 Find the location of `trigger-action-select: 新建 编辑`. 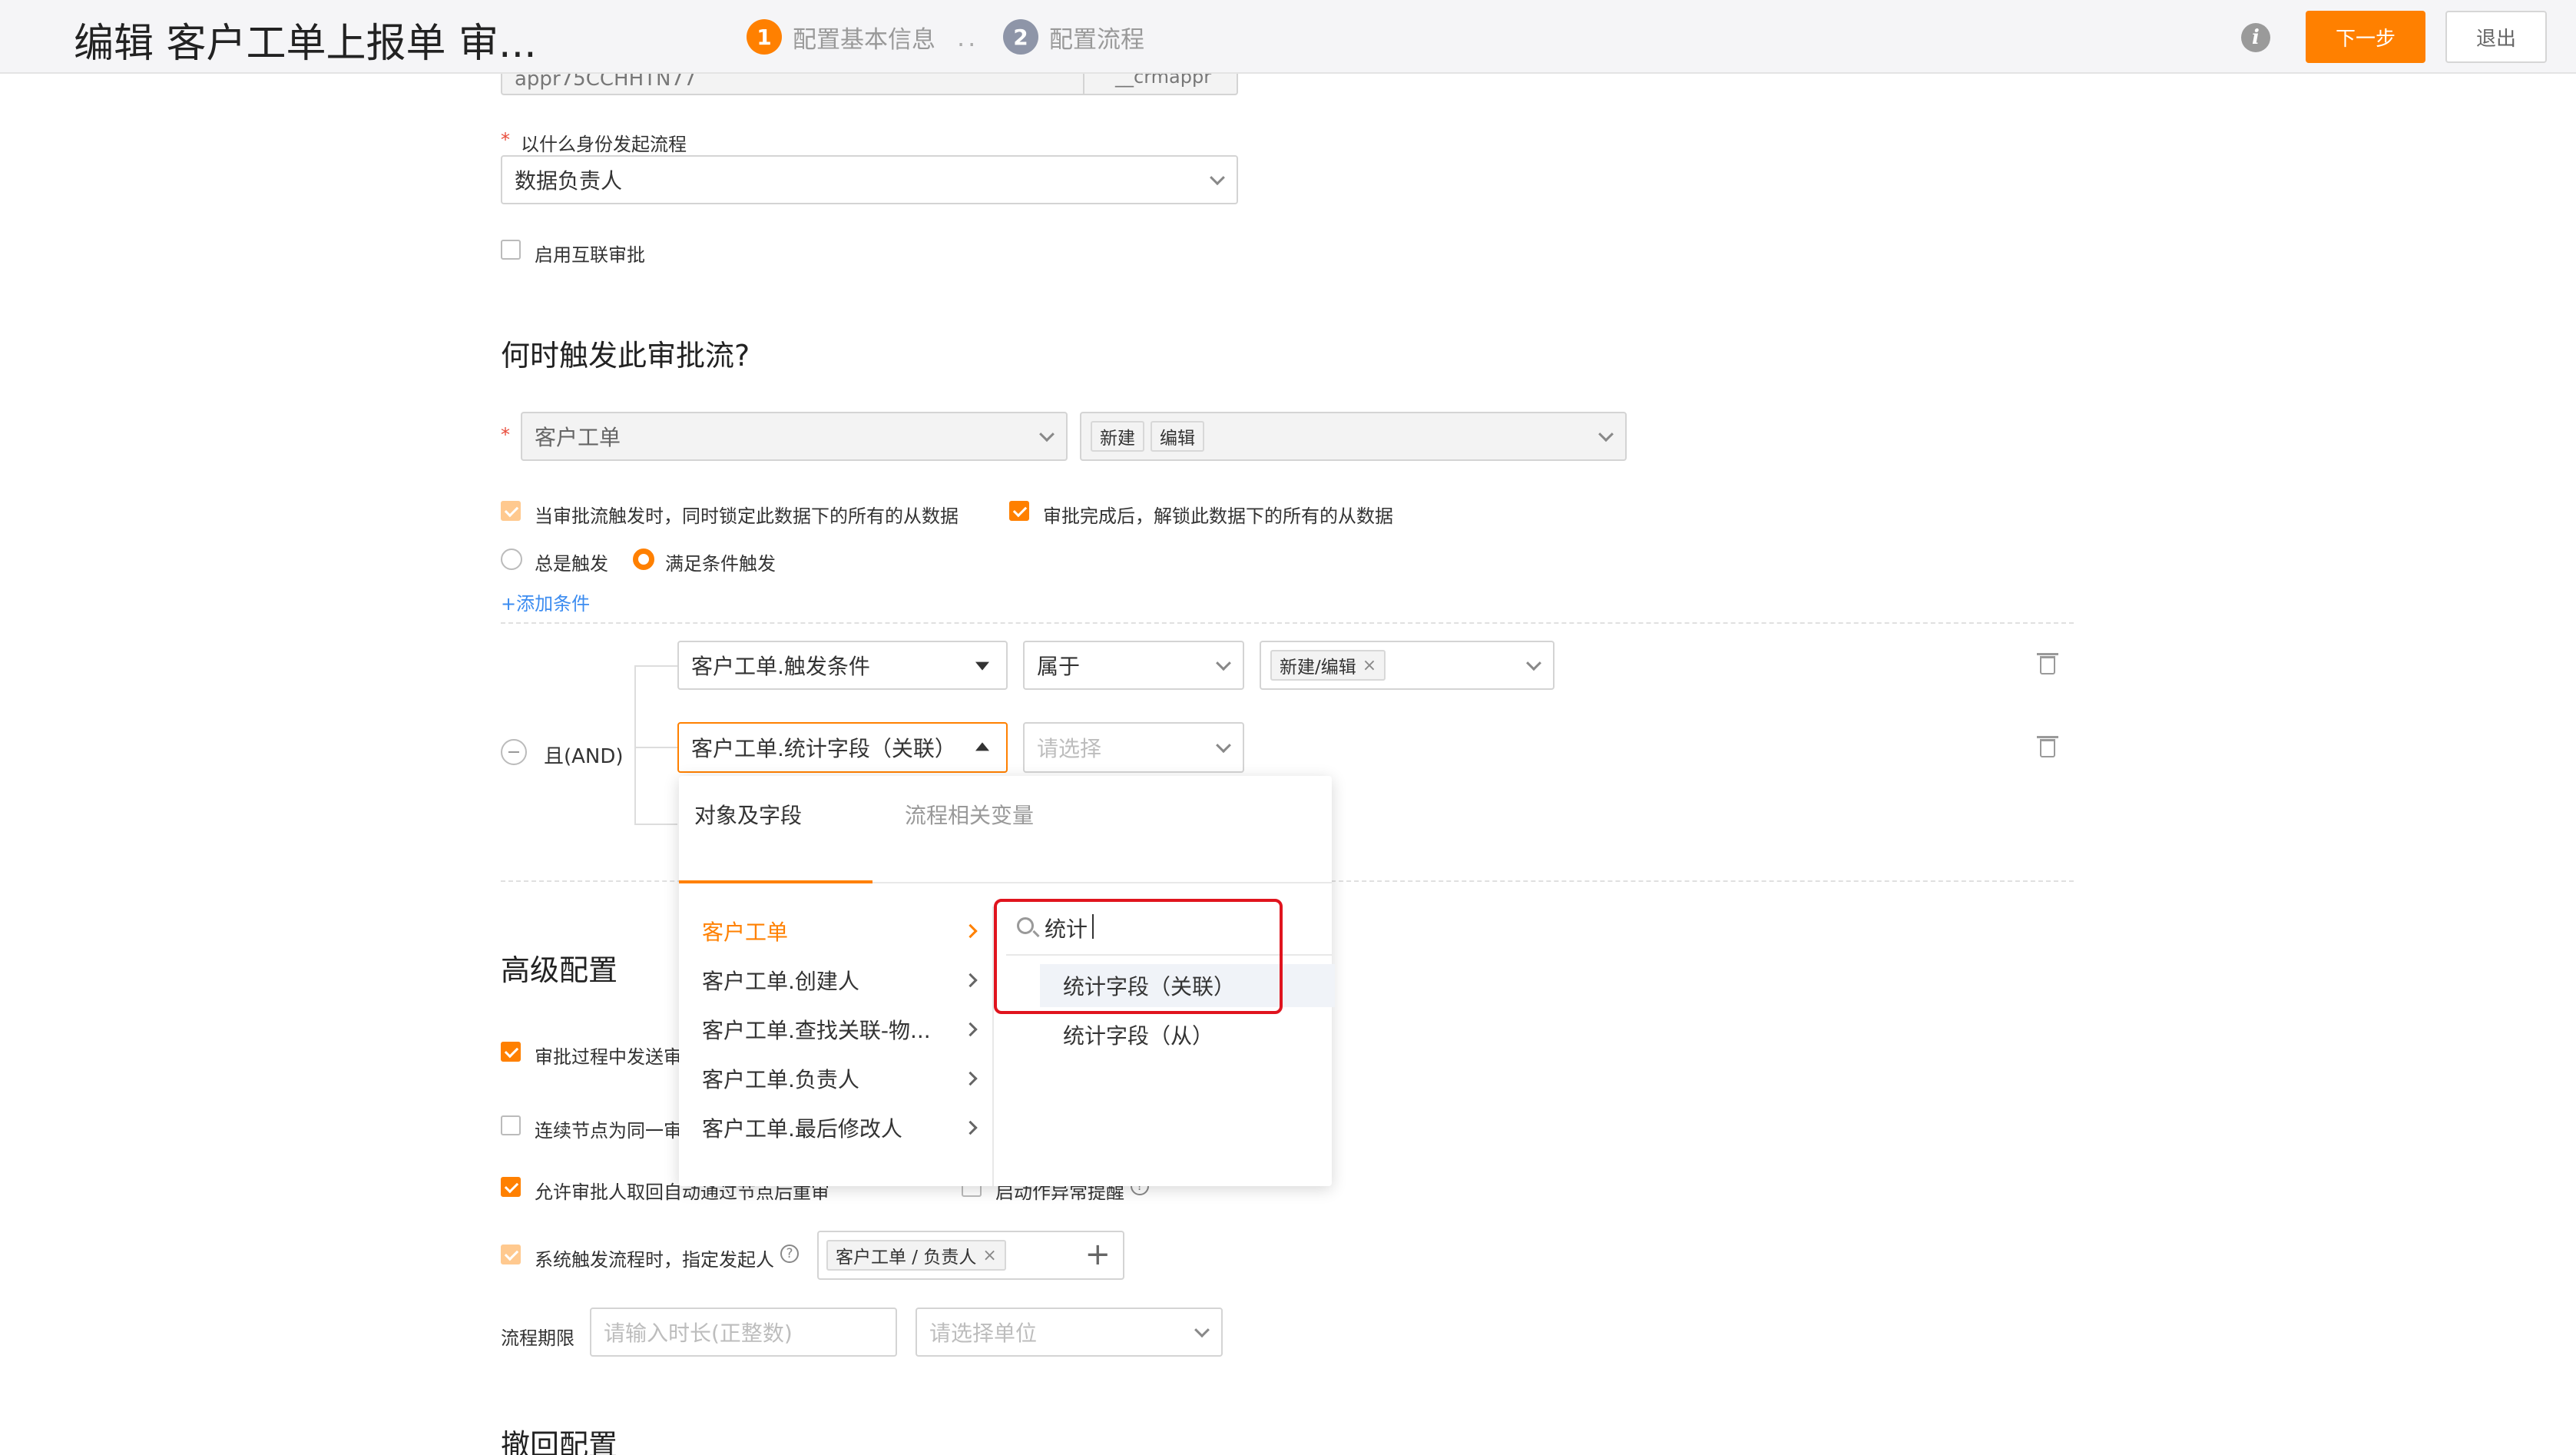

trigger-action-select: 新建 编辑 is located at coordinates (1353, 436).